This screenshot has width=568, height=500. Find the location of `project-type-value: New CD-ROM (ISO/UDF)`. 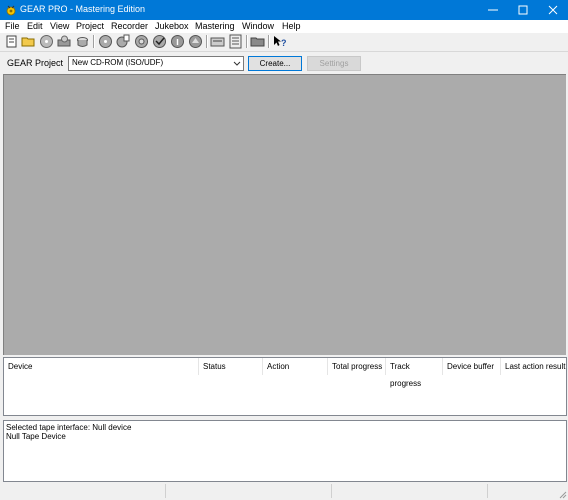

project-type-value: New CD-ROM (ISO/UDF) is located at coordinates (118, 62).